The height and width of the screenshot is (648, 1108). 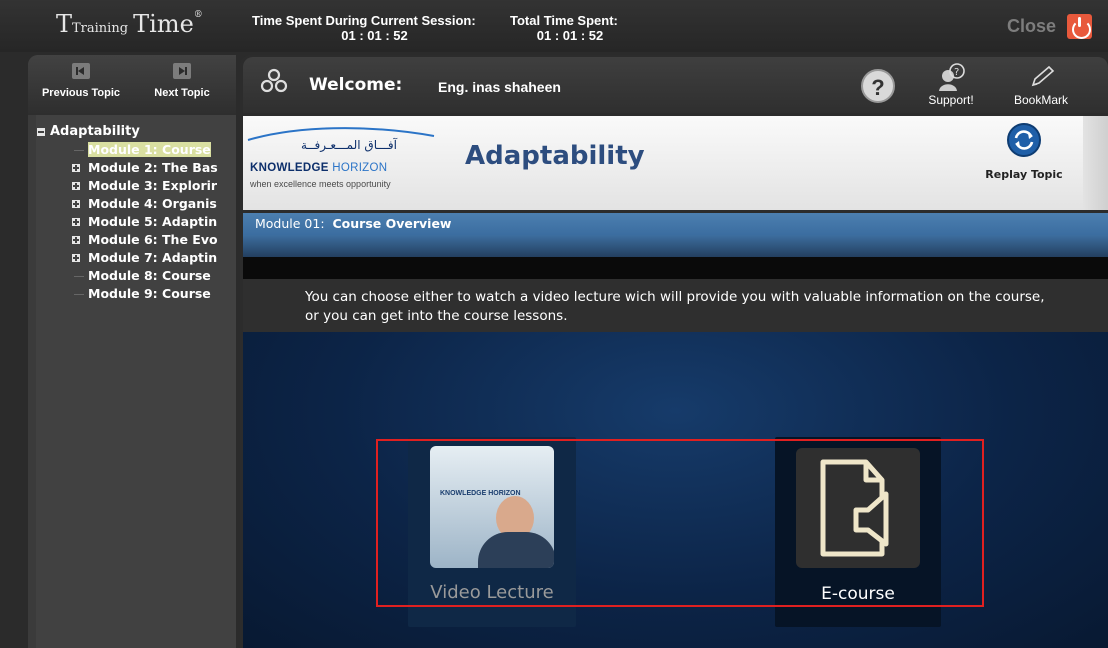 What do you see at coordinates (356, 85) in the screenshot?
I see `welcome-label: Welcome:` at bounding box center [356, 85].